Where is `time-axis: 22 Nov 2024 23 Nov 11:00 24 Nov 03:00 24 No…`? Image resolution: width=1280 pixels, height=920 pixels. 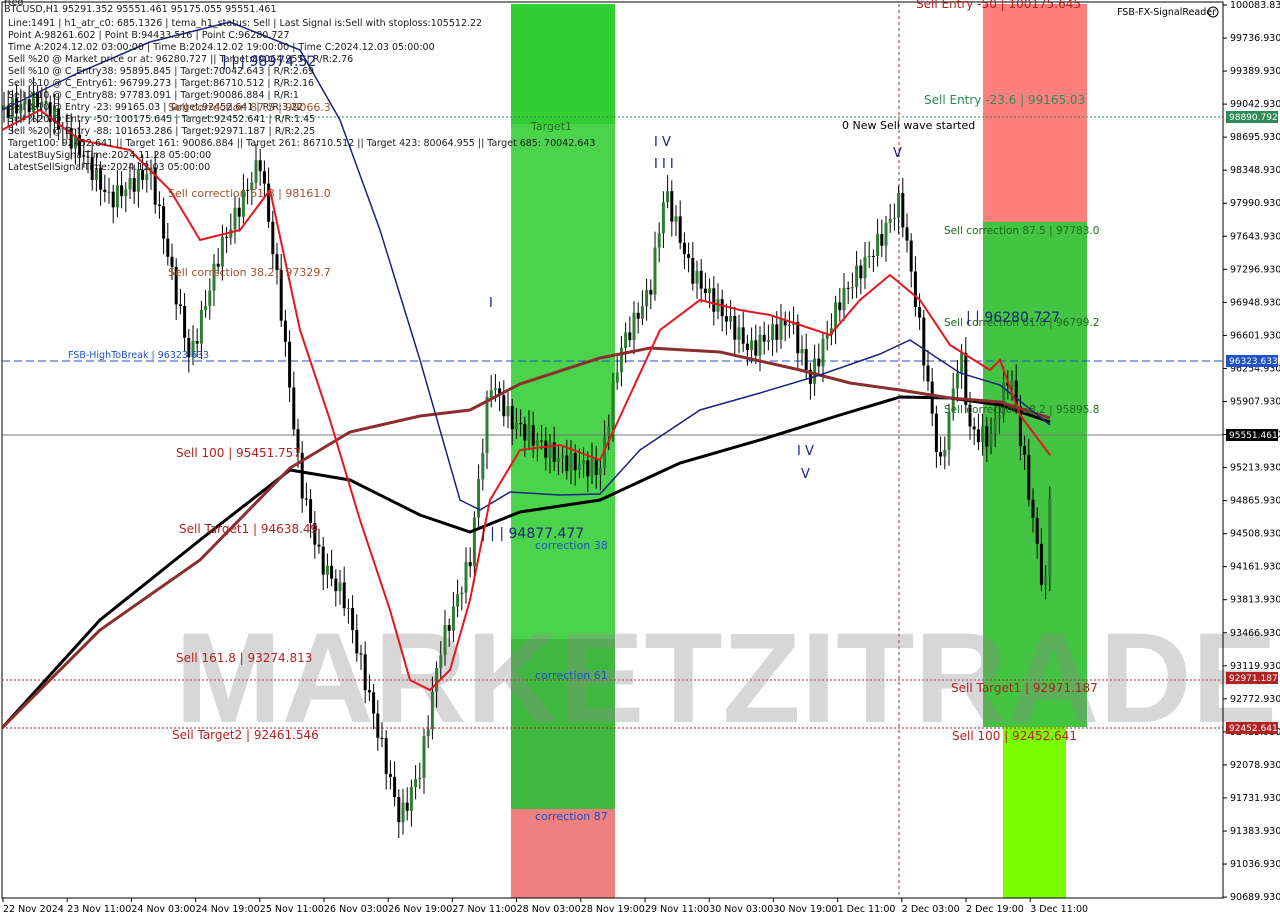 time-axis: 22 Nov 2024 23 Nov 11:00 24 Nov 03:00 24 No… is located at coordinates (612, 906).